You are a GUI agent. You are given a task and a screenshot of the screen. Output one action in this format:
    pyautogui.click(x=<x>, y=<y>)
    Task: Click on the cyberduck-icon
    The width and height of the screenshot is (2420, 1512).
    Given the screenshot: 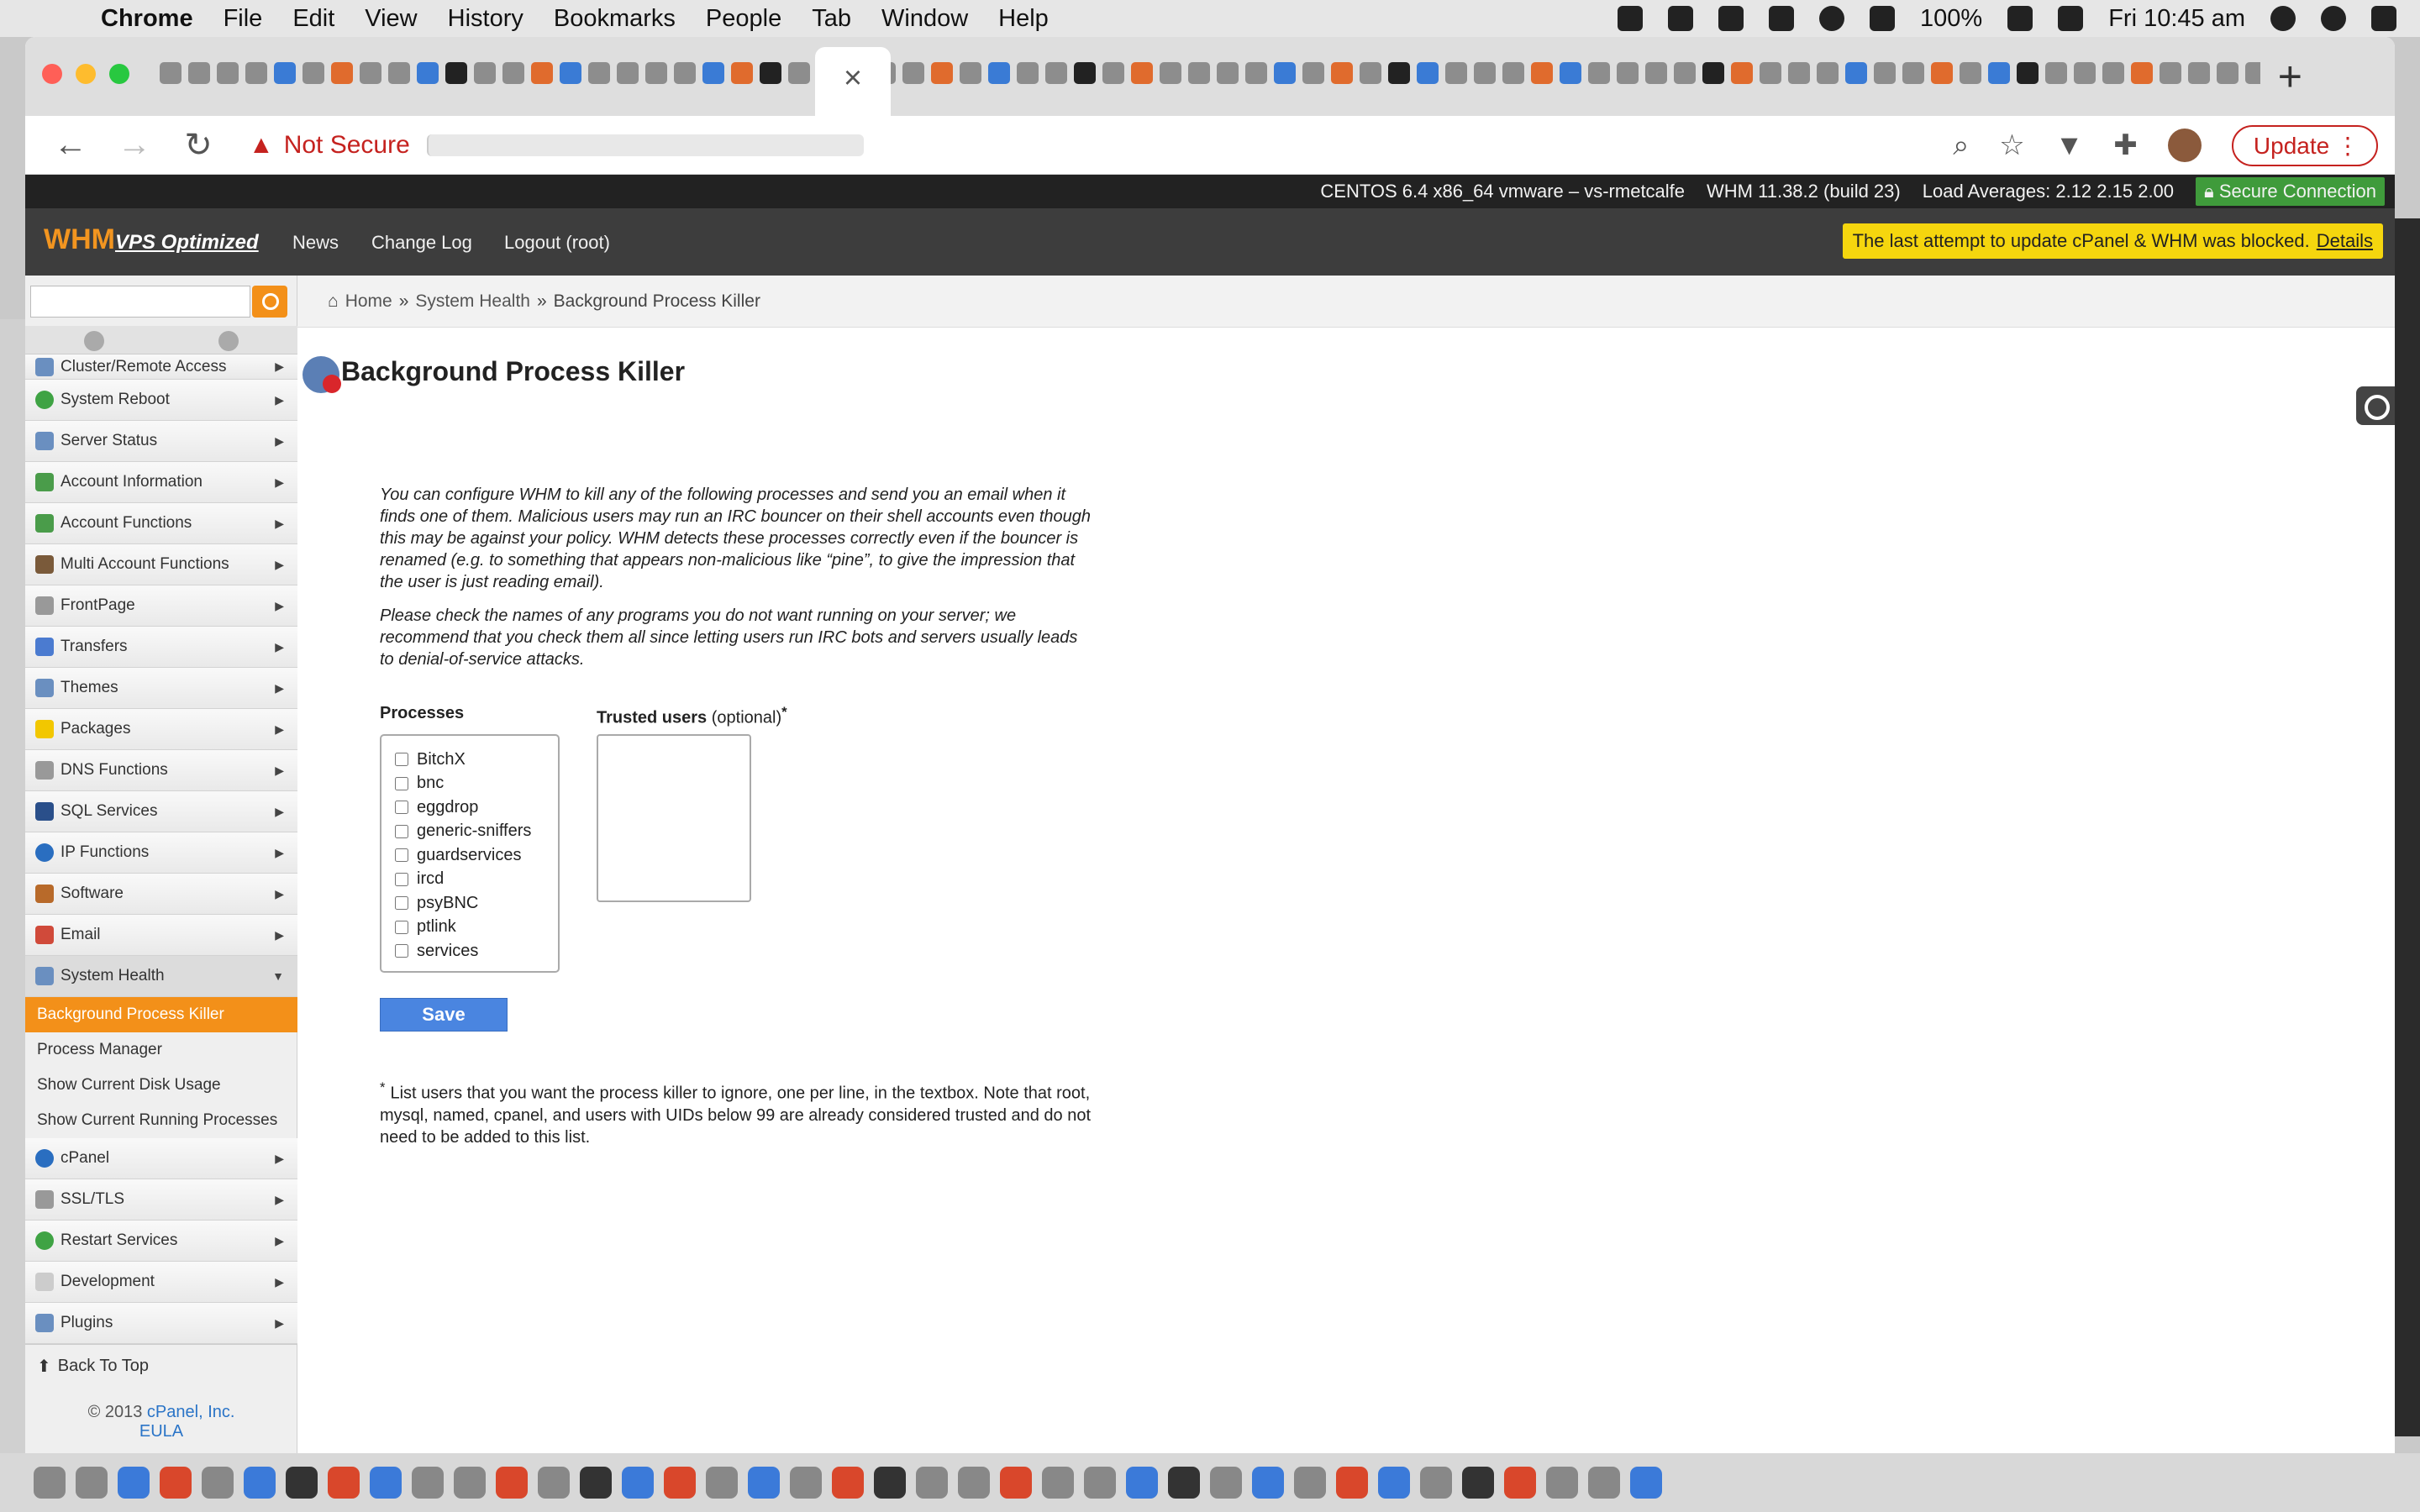 What is the action you would take?
    pyautogui.click(x=1016, y=1483)
    